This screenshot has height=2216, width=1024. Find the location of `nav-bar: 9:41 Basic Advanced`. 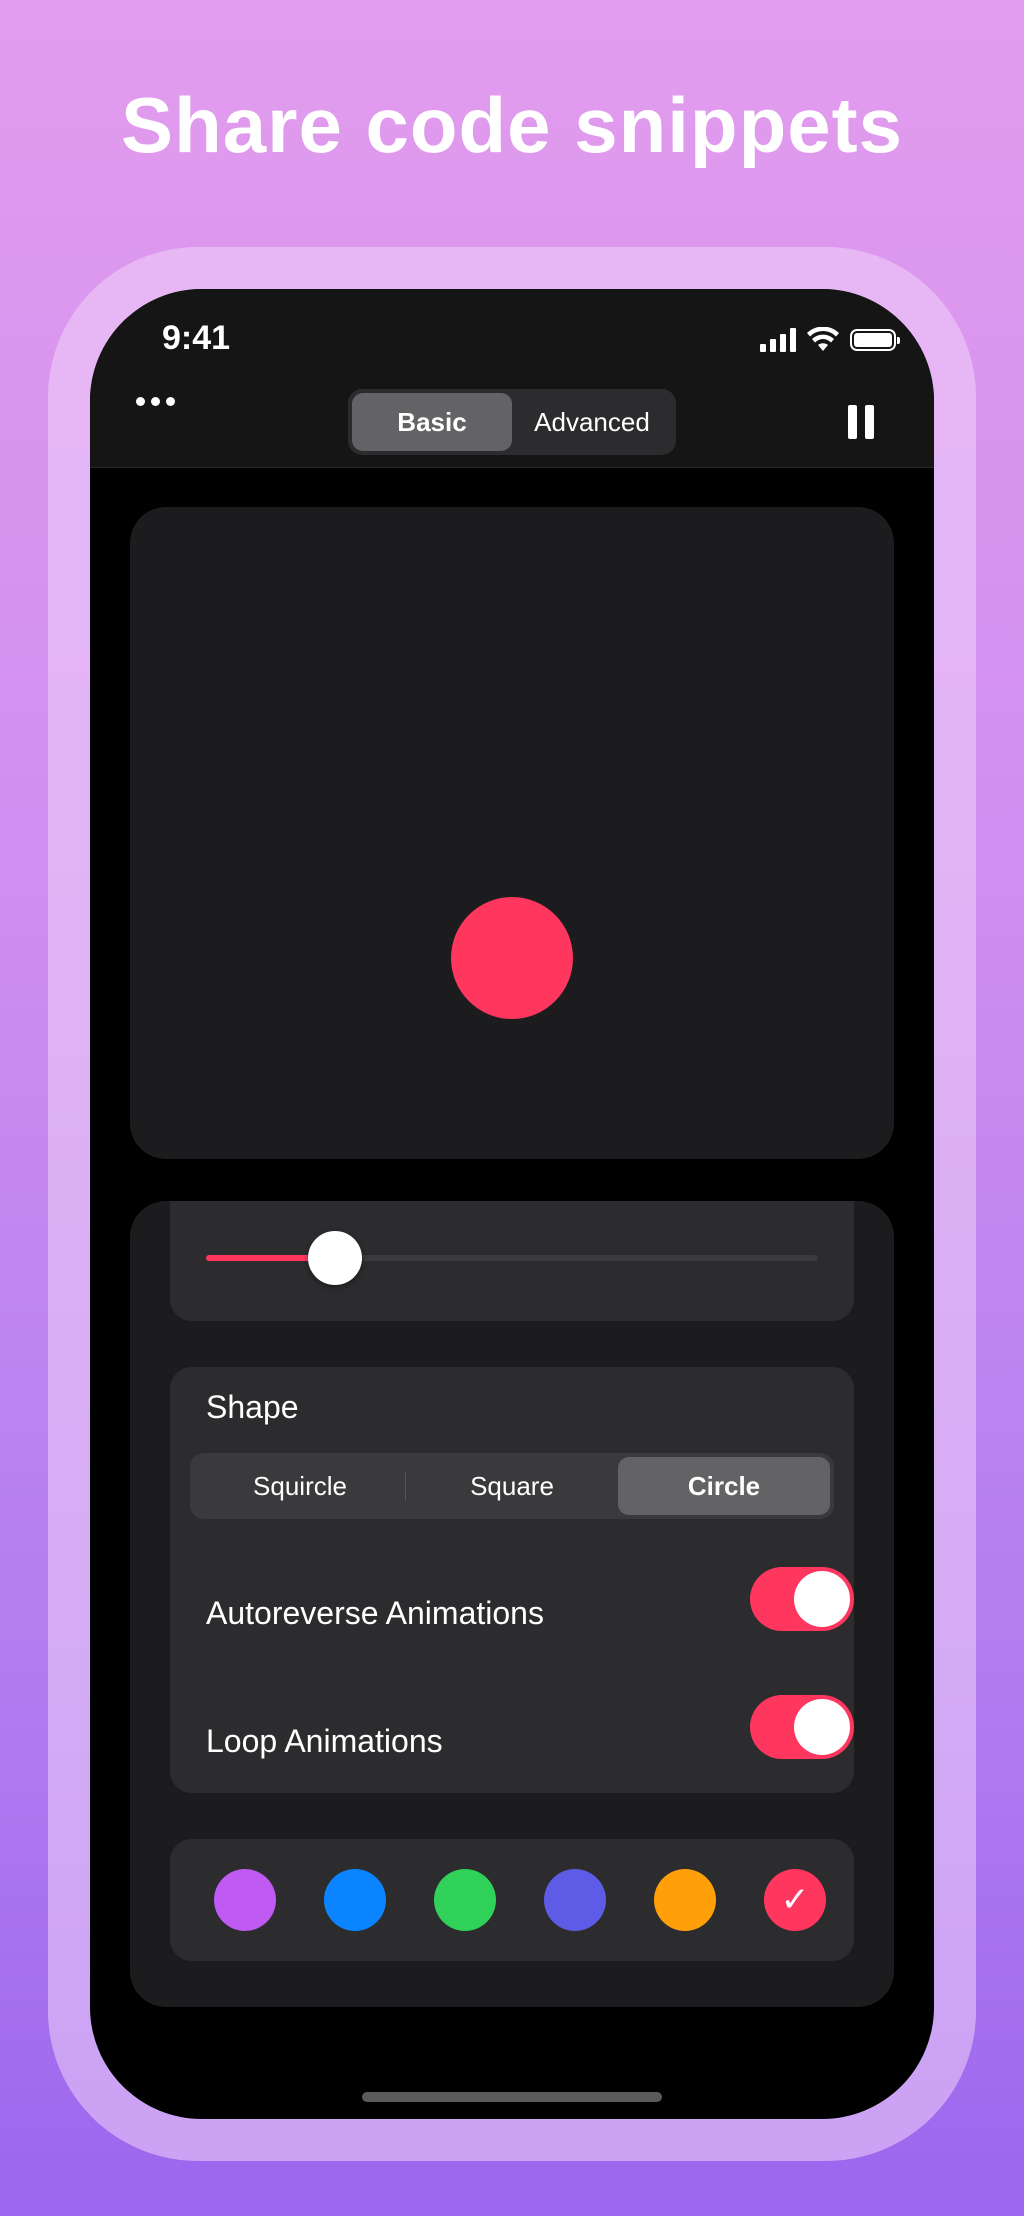

nav-bar: 9:41 Basic Advanced is located at coordinates (512, 378).